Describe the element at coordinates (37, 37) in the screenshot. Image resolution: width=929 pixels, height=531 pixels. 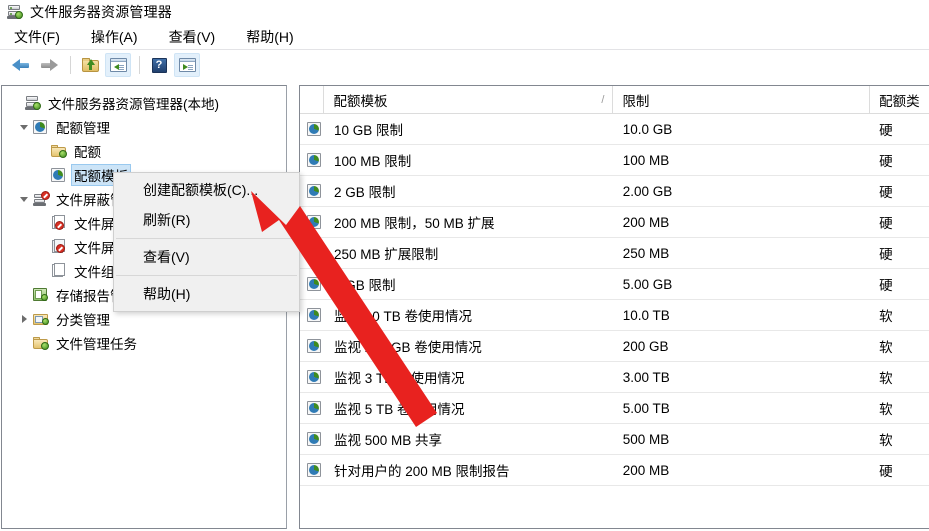
I see `menu-file: 文件(F)` at that location.